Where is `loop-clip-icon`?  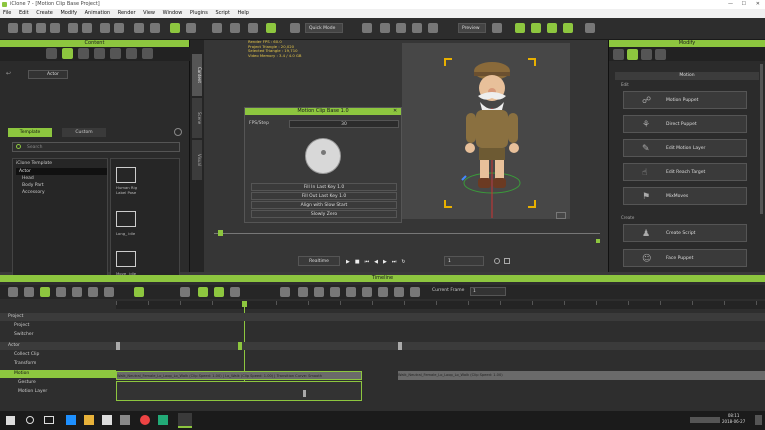
loop-clip-icon is located at coordinates (109, 292).